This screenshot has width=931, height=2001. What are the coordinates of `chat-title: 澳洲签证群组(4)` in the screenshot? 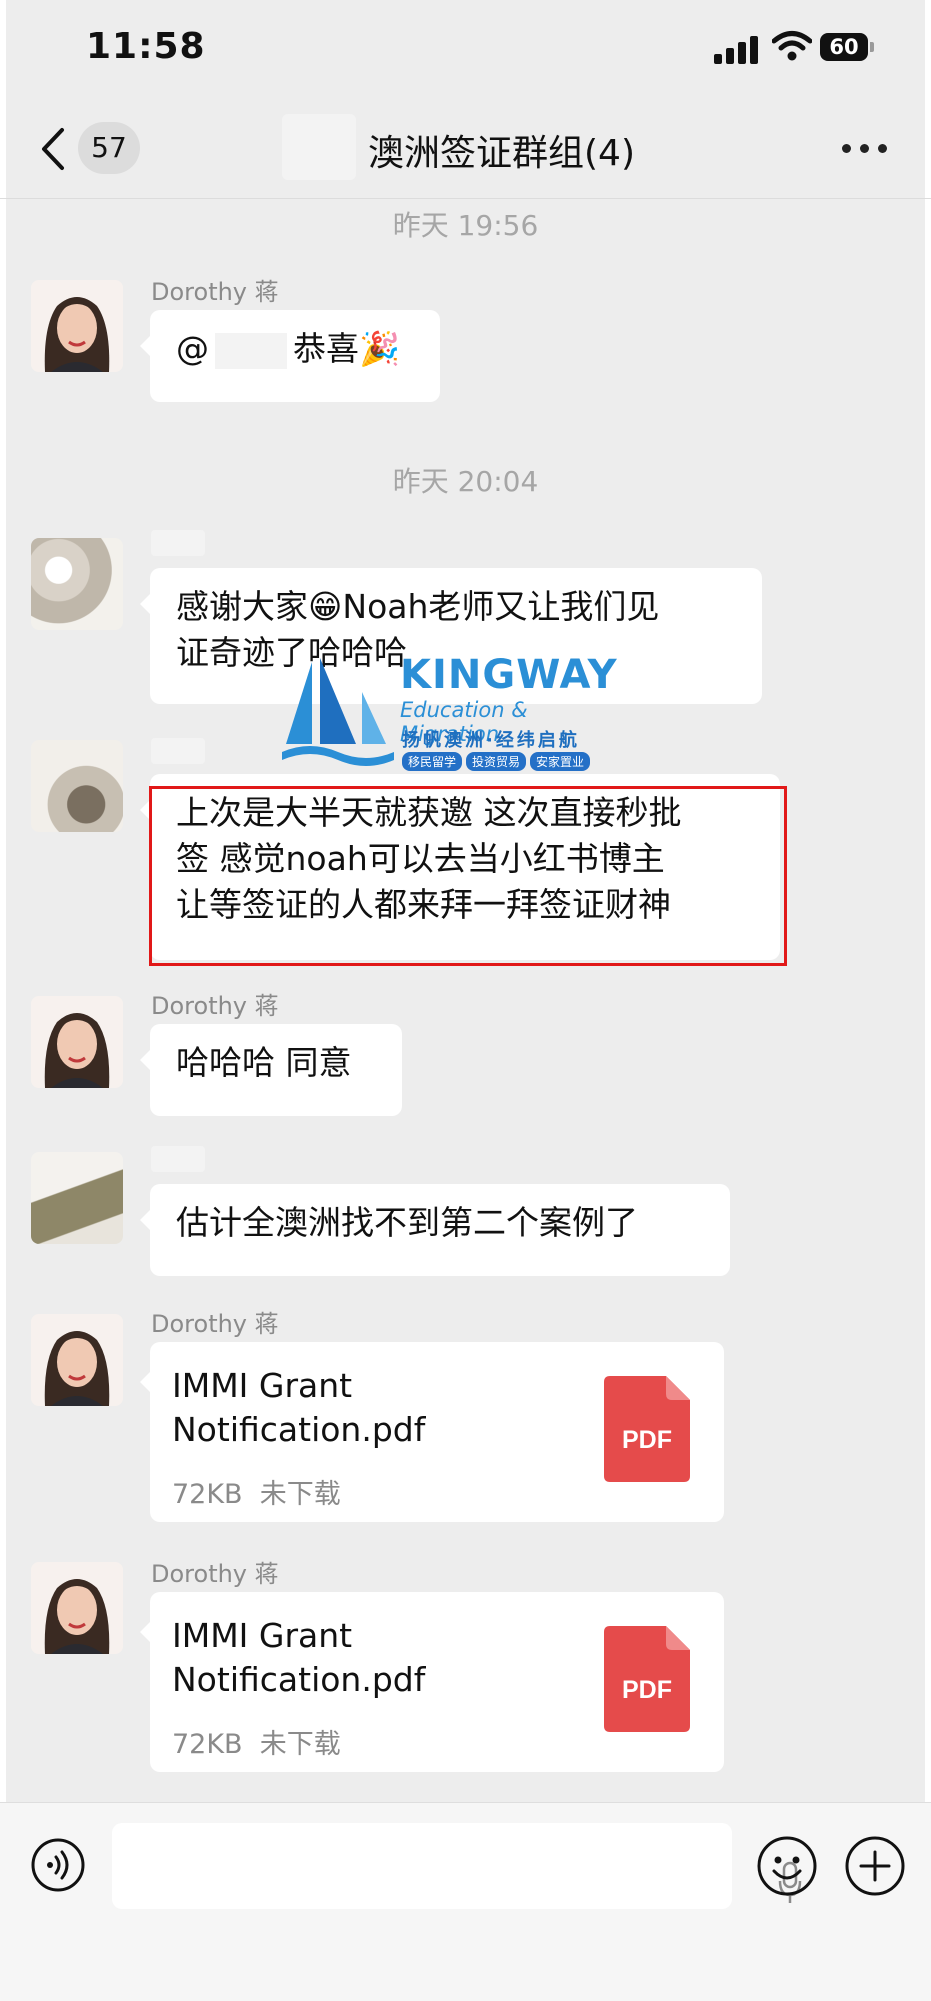 It's located at (501, 153).